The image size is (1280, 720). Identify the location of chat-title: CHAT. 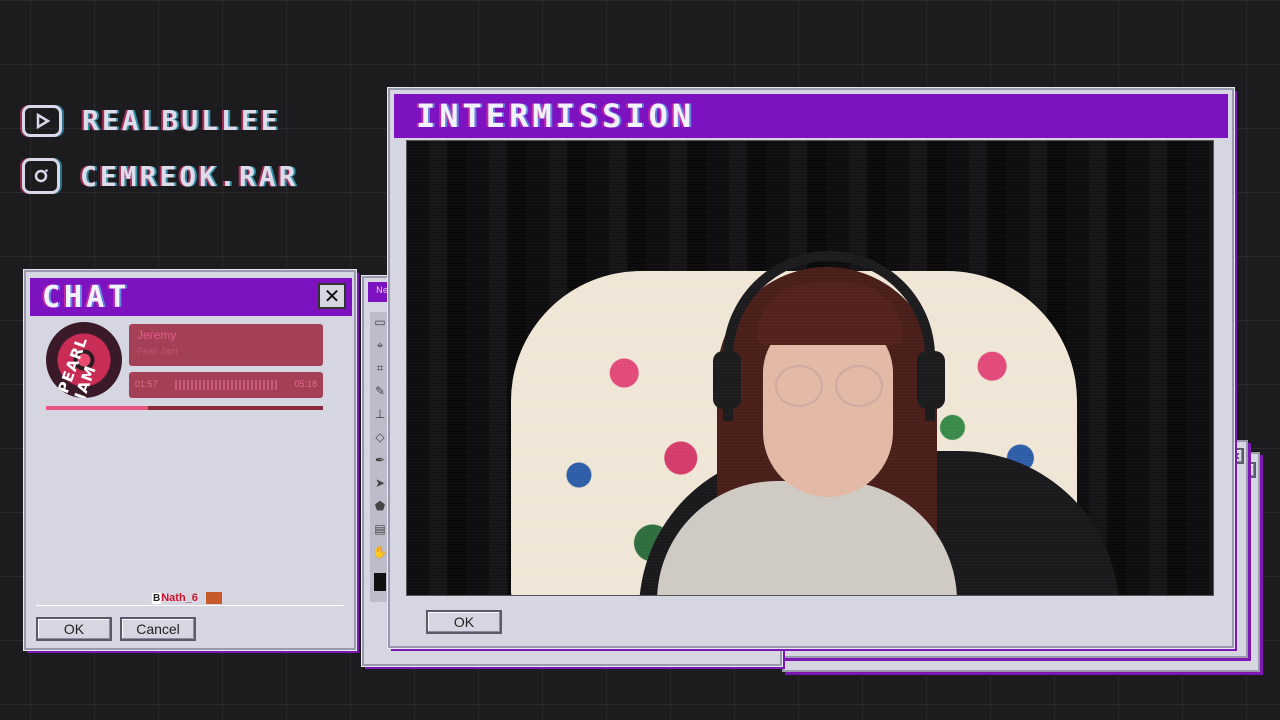
(86, 297).